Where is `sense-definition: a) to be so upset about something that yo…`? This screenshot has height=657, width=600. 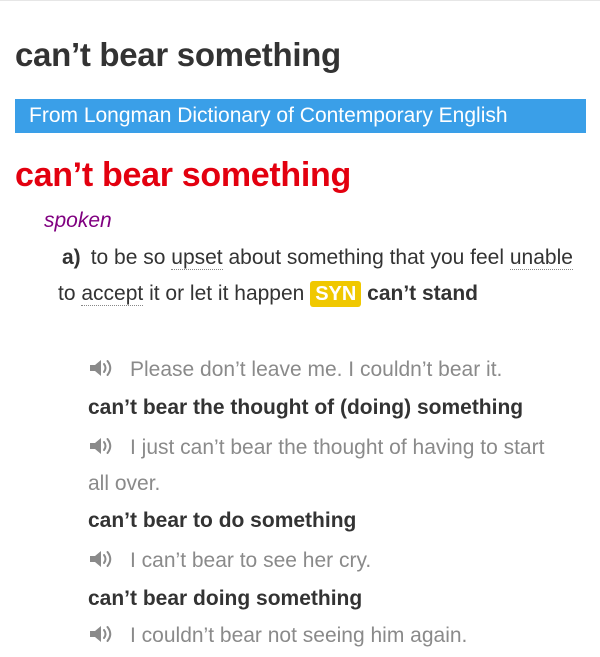
sense-definition: a) to be so upset about something that yo… is located at coordinates (318, 276).